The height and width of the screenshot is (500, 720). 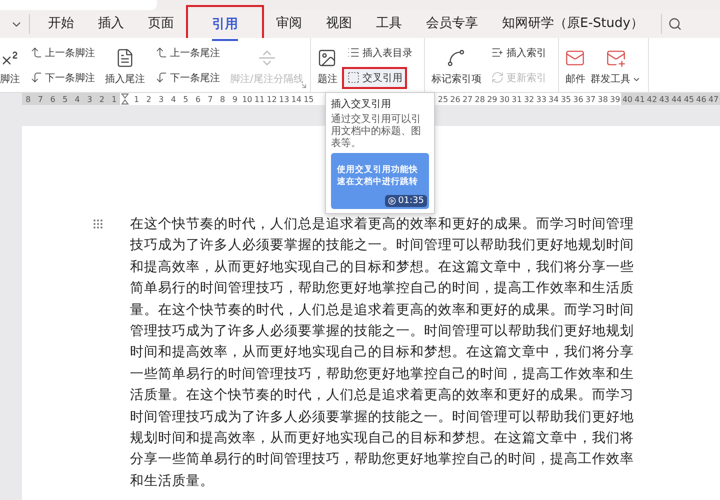 I want to click on ribbon-button: 群发工具, so click(x=616, y=65).